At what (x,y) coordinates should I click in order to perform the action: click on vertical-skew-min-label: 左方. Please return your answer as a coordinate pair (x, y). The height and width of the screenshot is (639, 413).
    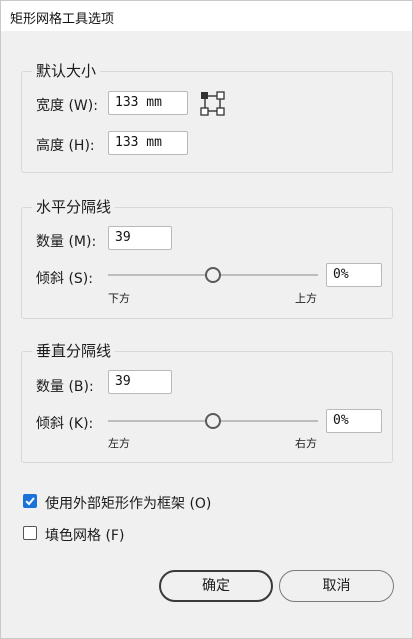
    Looking at the image, I should click on (119, 443).